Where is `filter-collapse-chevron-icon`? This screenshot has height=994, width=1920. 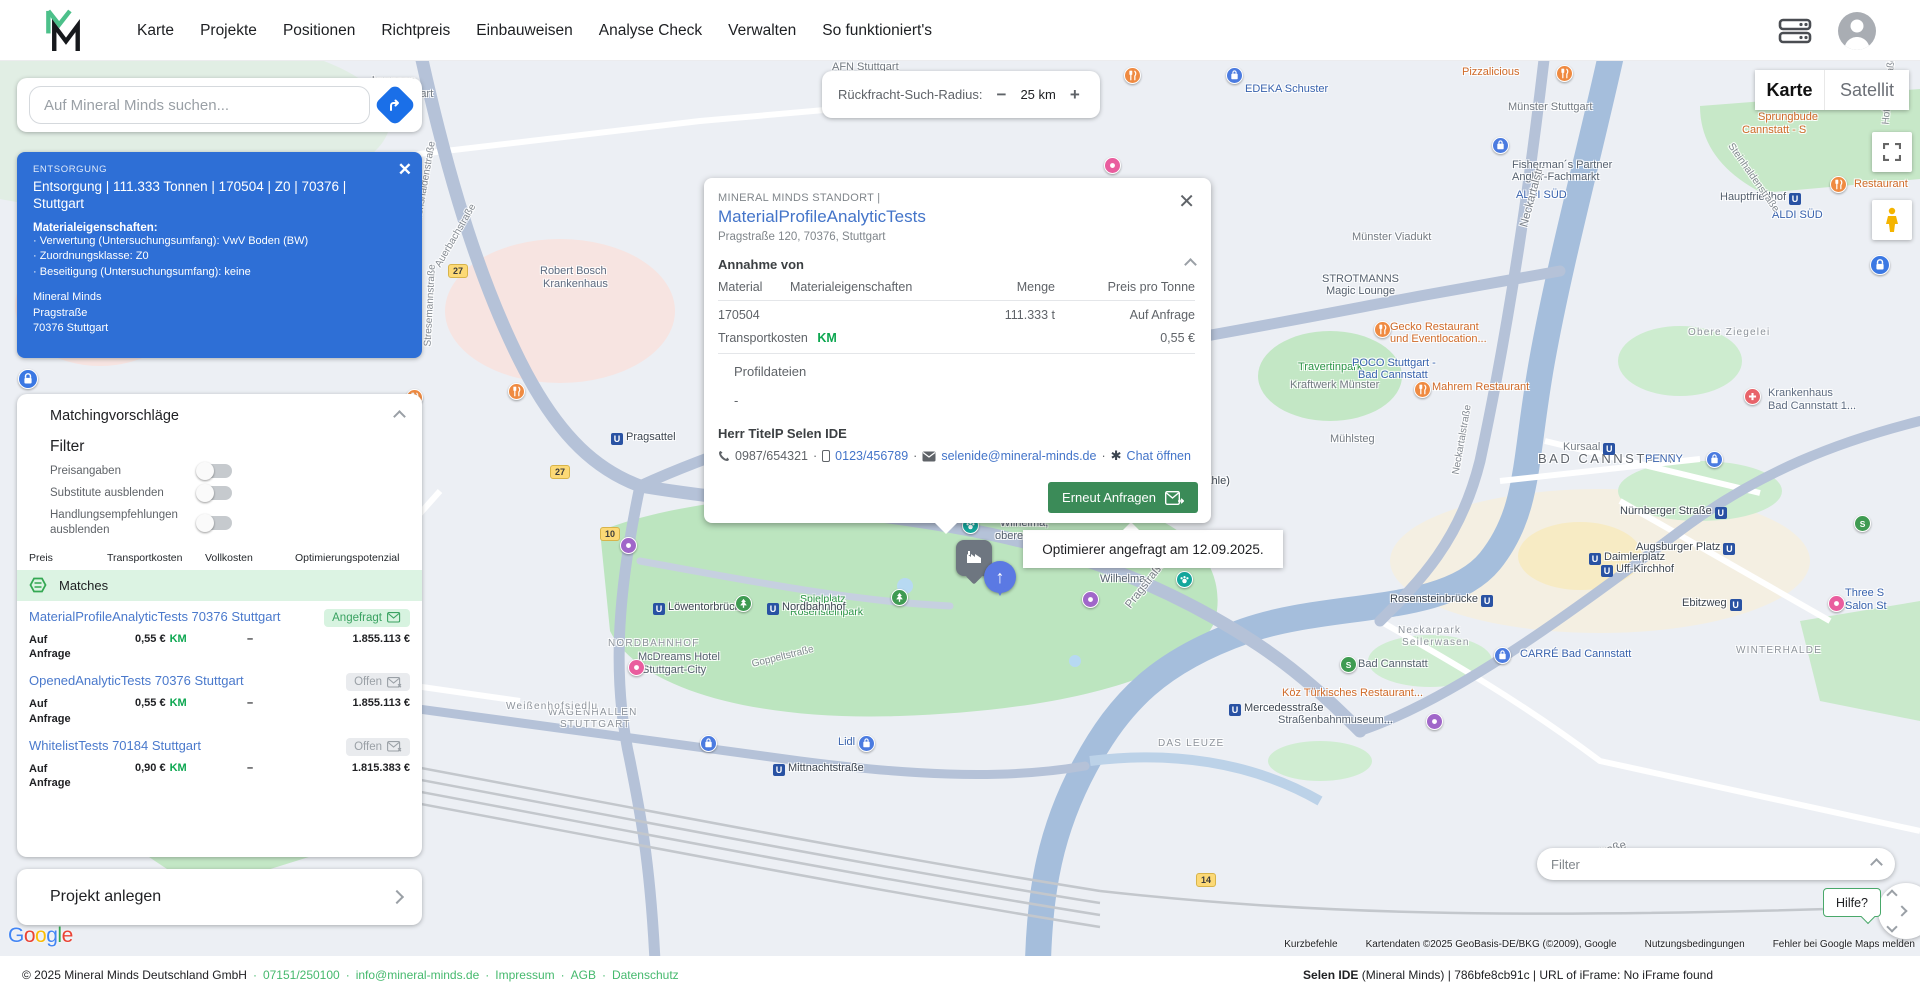
filter-collapse-chevron-icon is located at coordinates (1876, 864).